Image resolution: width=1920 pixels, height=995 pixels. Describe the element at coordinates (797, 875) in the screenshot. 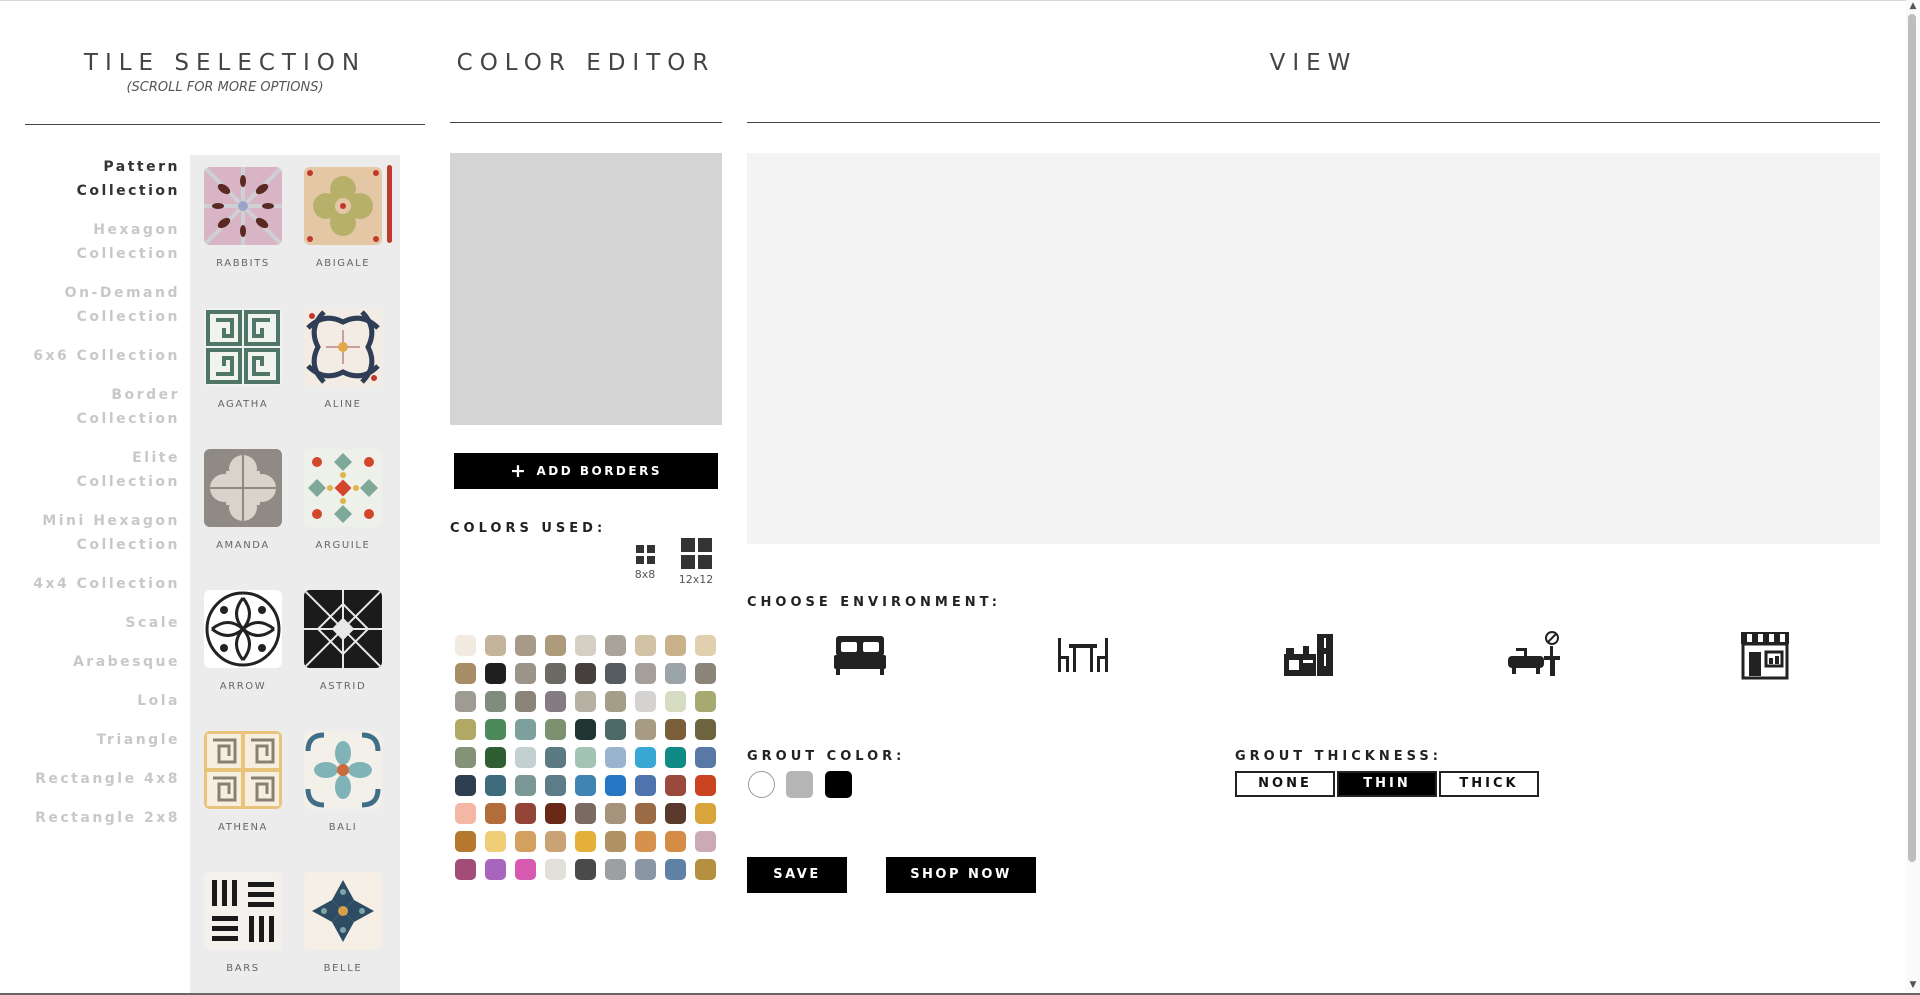

I see `save-button: SAVE` at that location.